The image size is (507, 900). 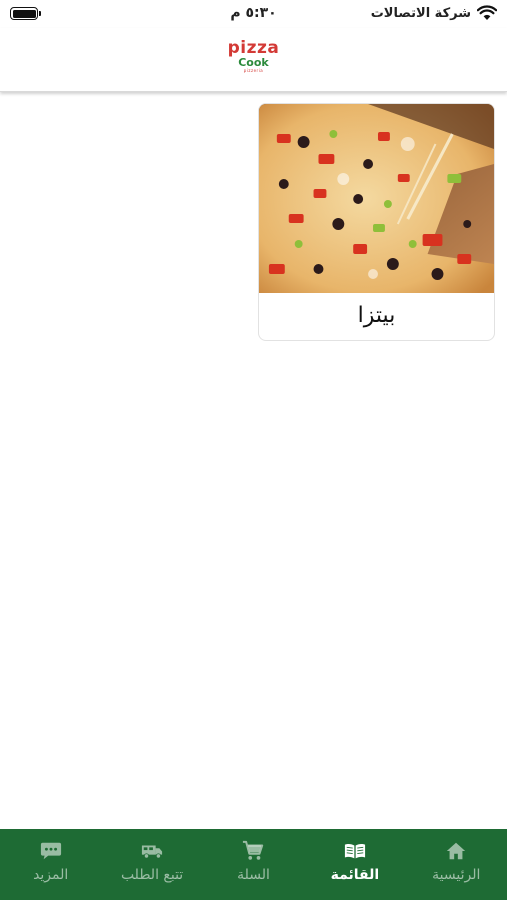 What do you see at coordinates (355, 875) in the screenshot?
I see `nav-label-menu: القائمة` at bounding box center [355, 875].